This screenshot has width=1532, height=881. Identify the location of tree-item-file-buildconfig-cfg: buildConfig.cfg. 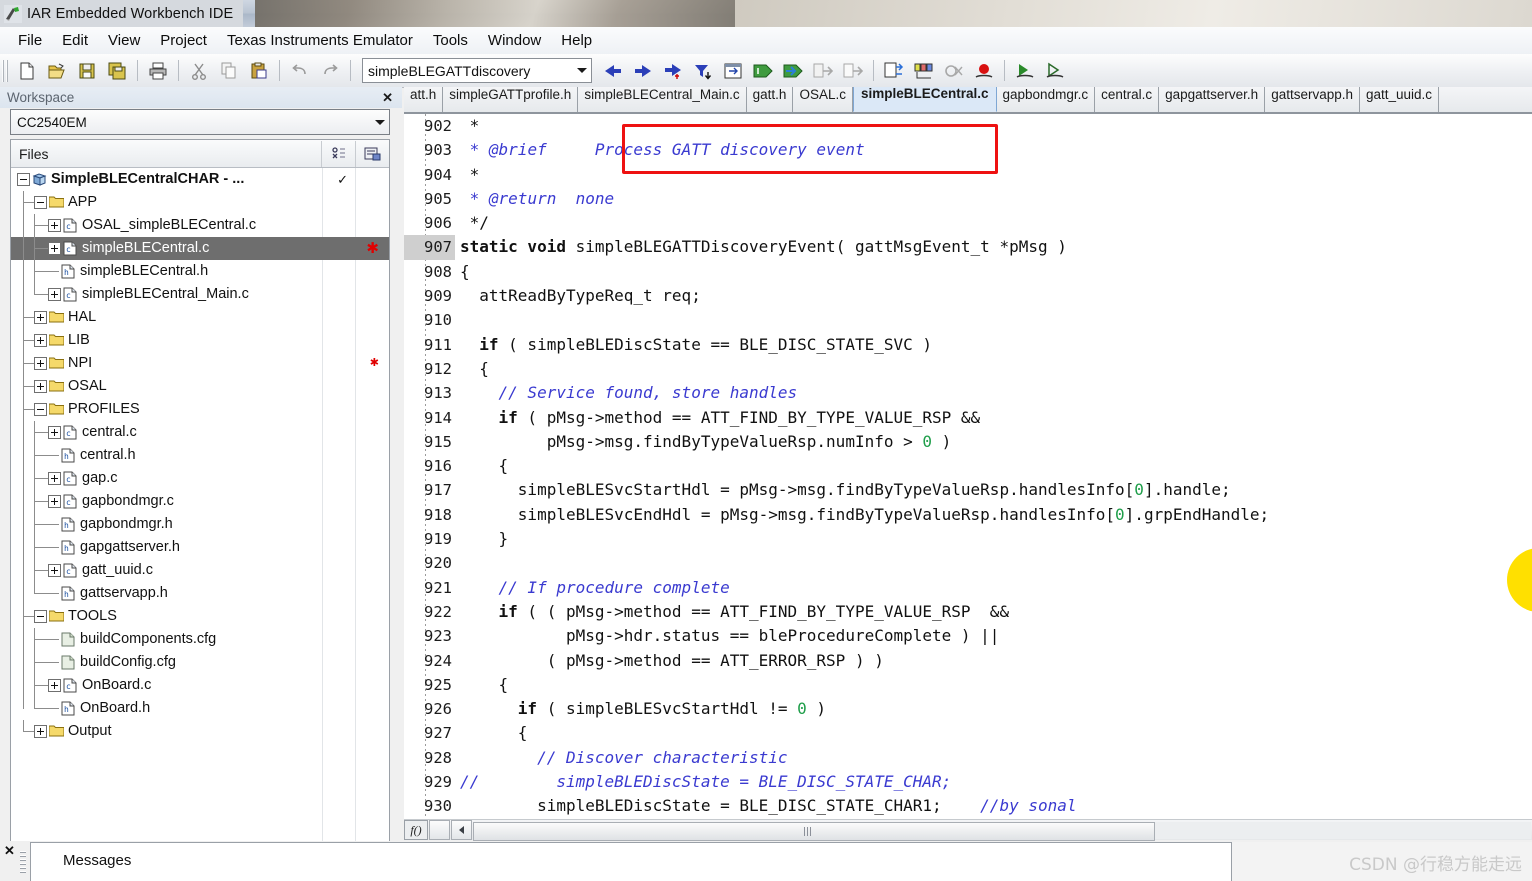
(200, 662).